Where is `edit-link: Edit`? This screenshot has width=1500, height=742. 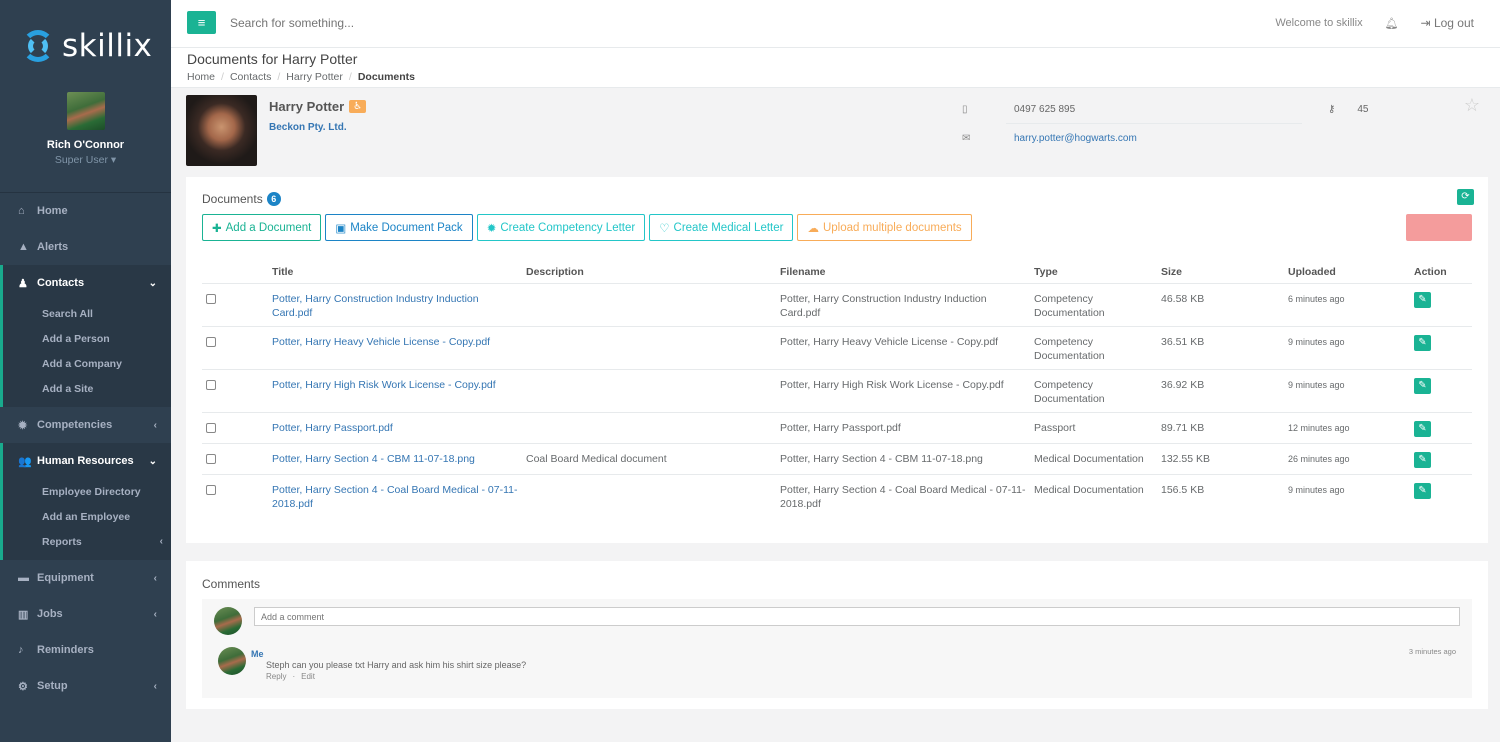
edit-link: Edit is located at coordinates (308, 676).